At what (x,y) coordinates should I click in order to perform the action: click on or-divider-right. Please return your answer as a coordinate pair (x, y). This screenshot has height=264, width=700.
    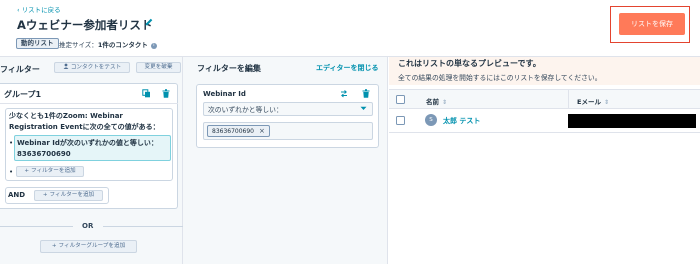
    Looking at the image, I should click on (143, 226).